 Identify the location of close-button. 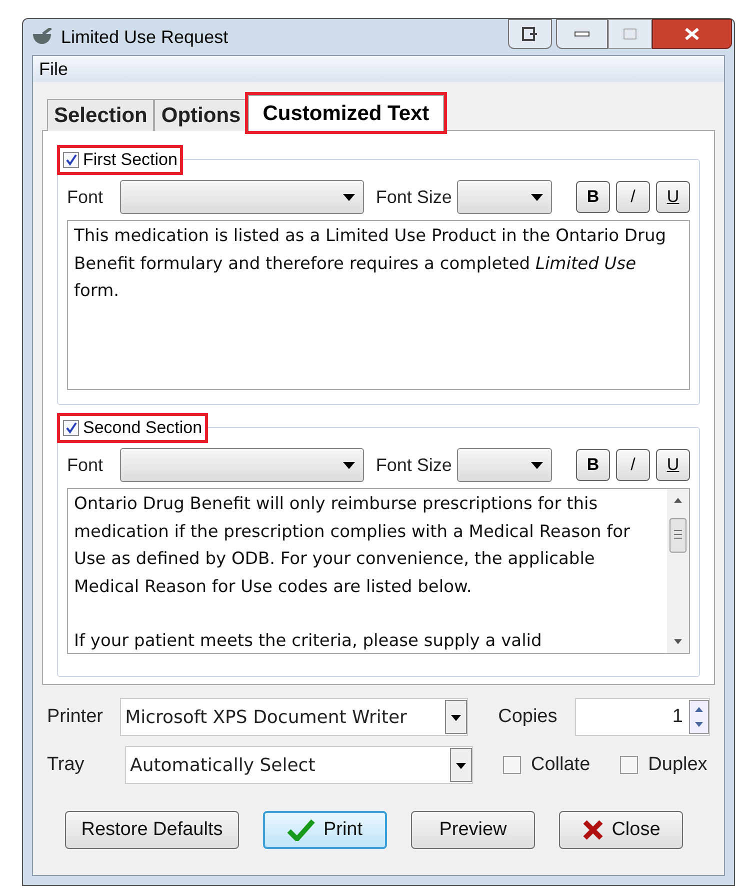
(692, 34).